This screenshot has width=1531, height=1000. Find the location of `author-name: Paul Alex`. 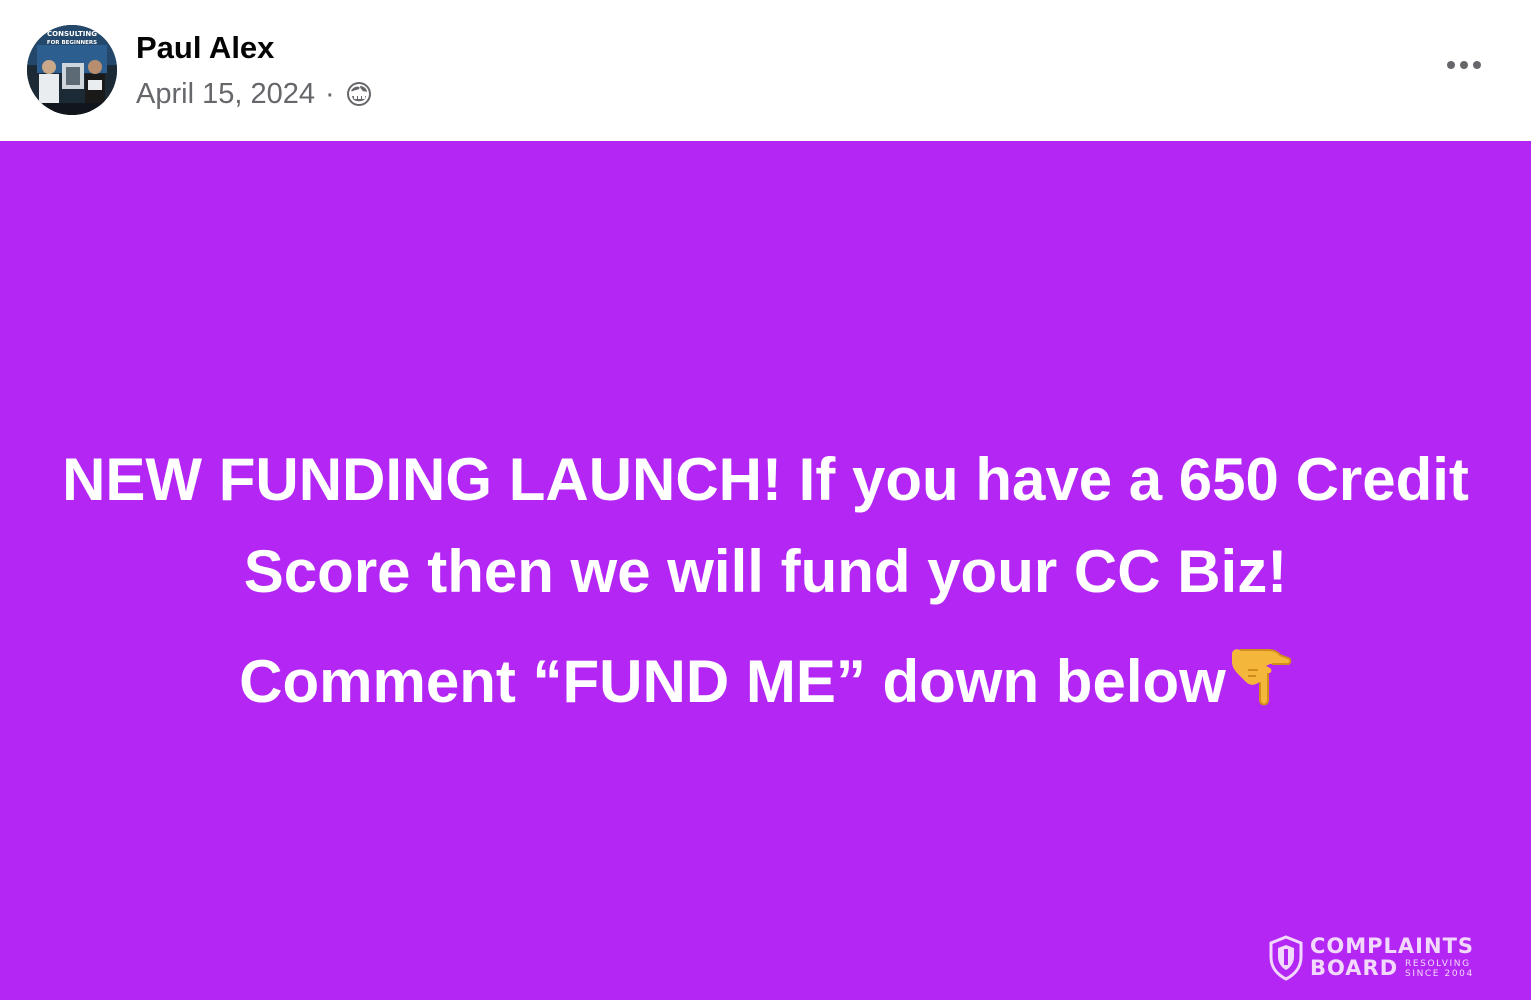

author-name: Paul Alex is located at coordinates (205, 48).